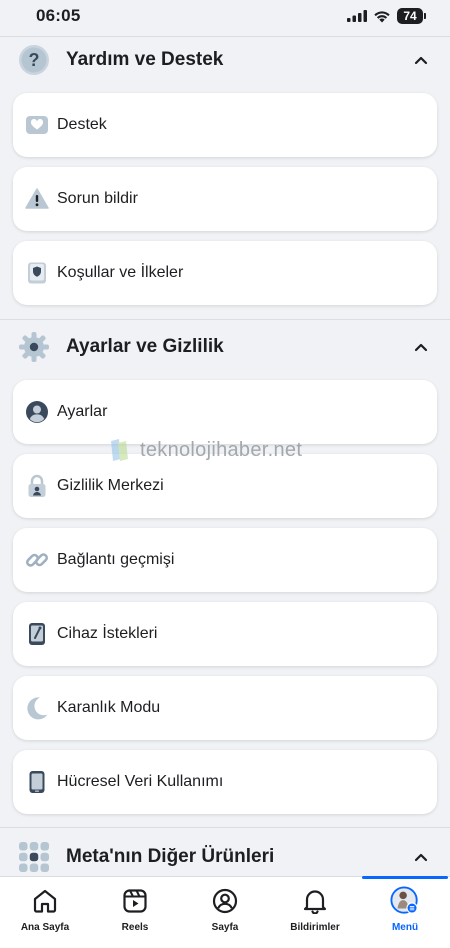  What do you see at coordinates (225, 560) in the screenshot?
I see `menu-item-link-history: Bağlantı geçmişi` at bounding box center [225, 560].